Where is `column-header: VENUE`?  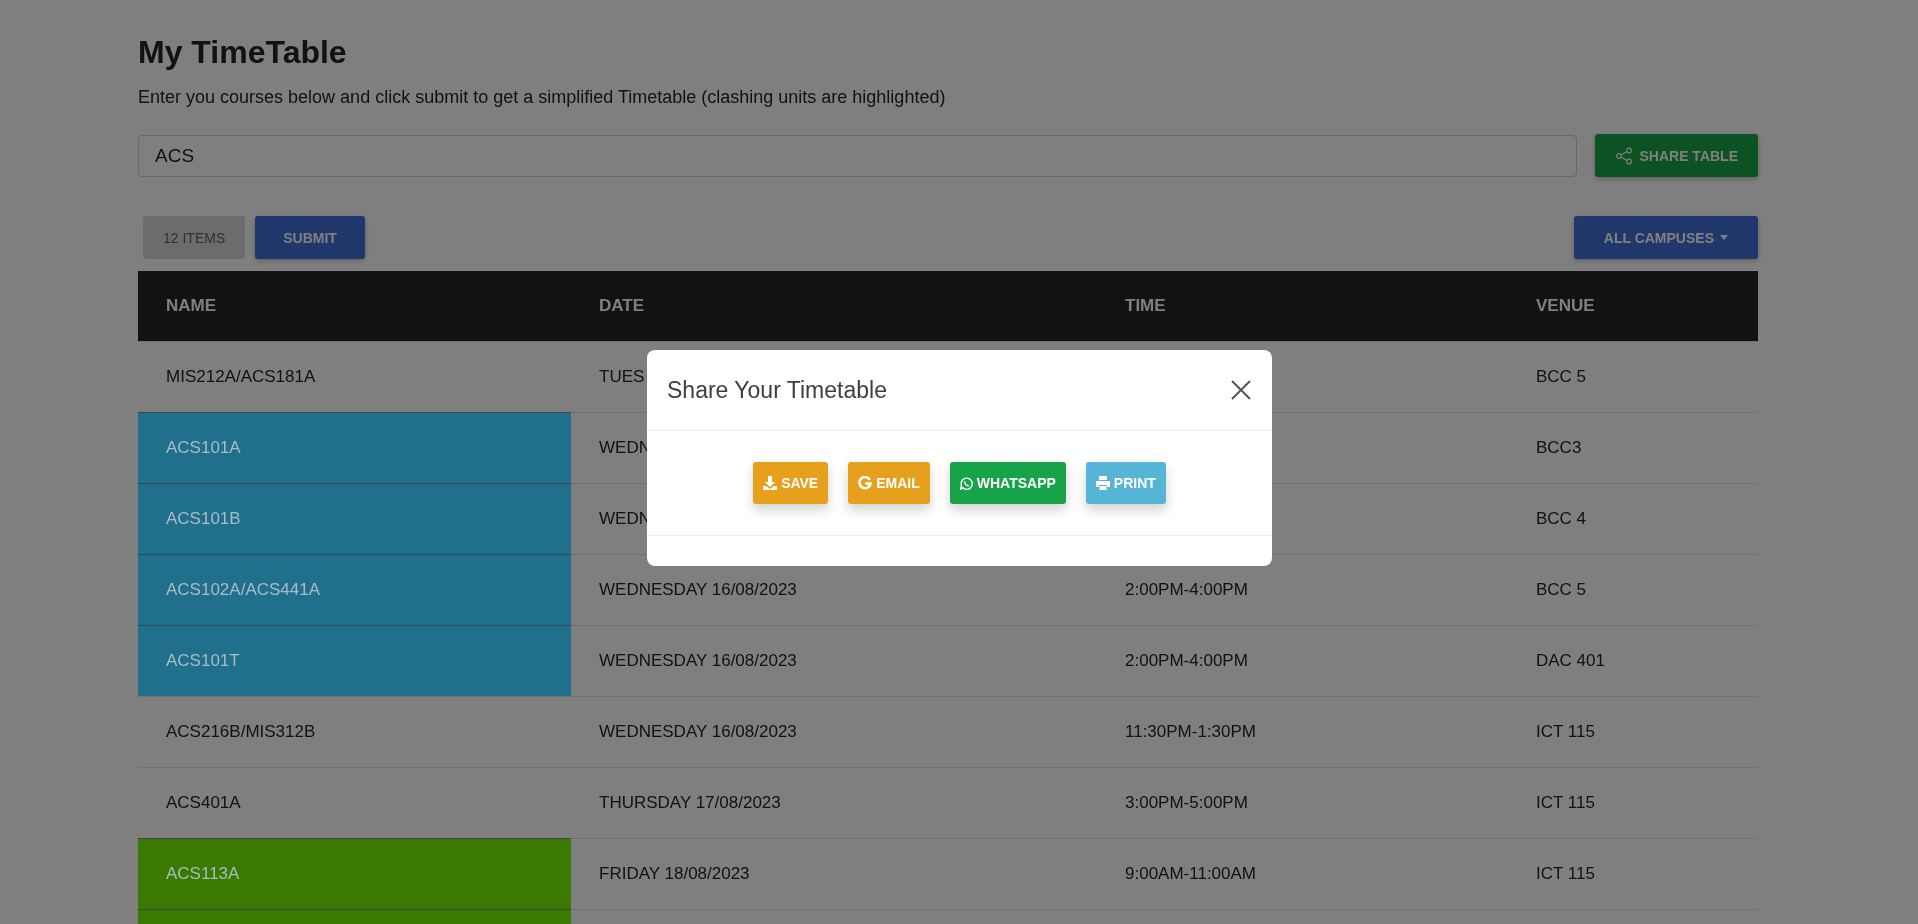 column-header: VENUE is located at coordinates (1633, 306).